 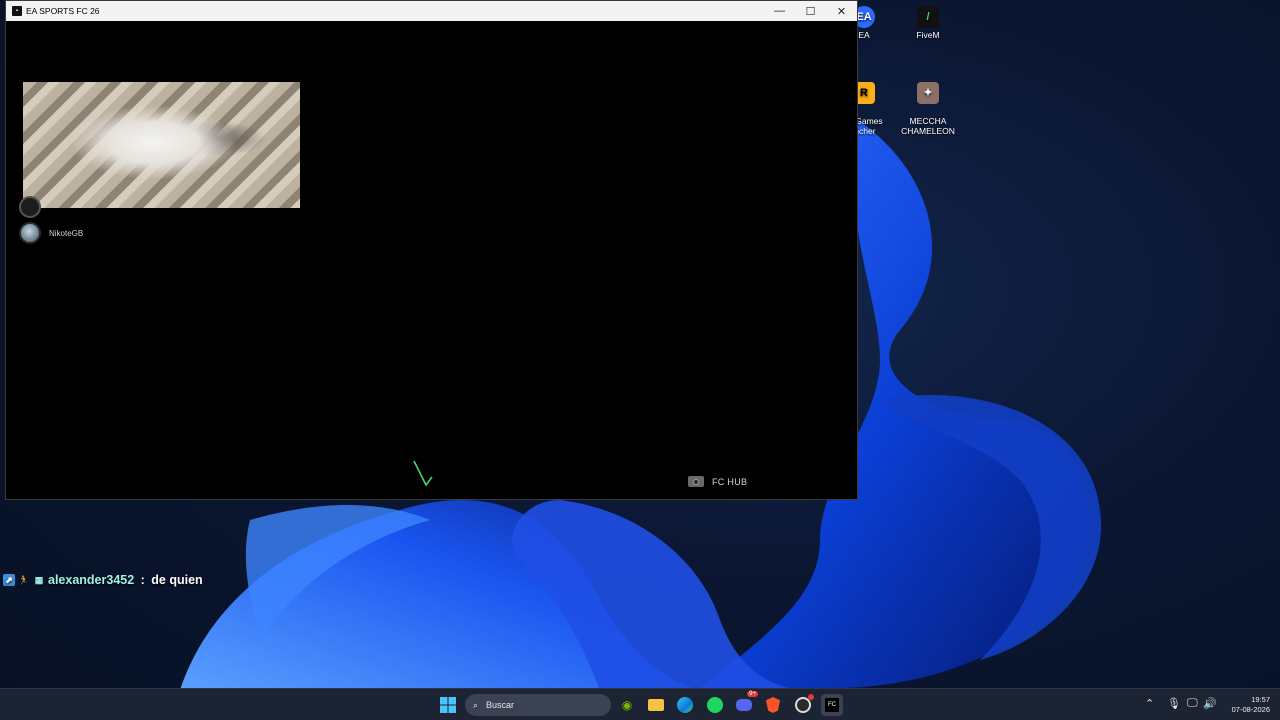 I want to click on chat-text: de quien, so click(x=177, y=580).